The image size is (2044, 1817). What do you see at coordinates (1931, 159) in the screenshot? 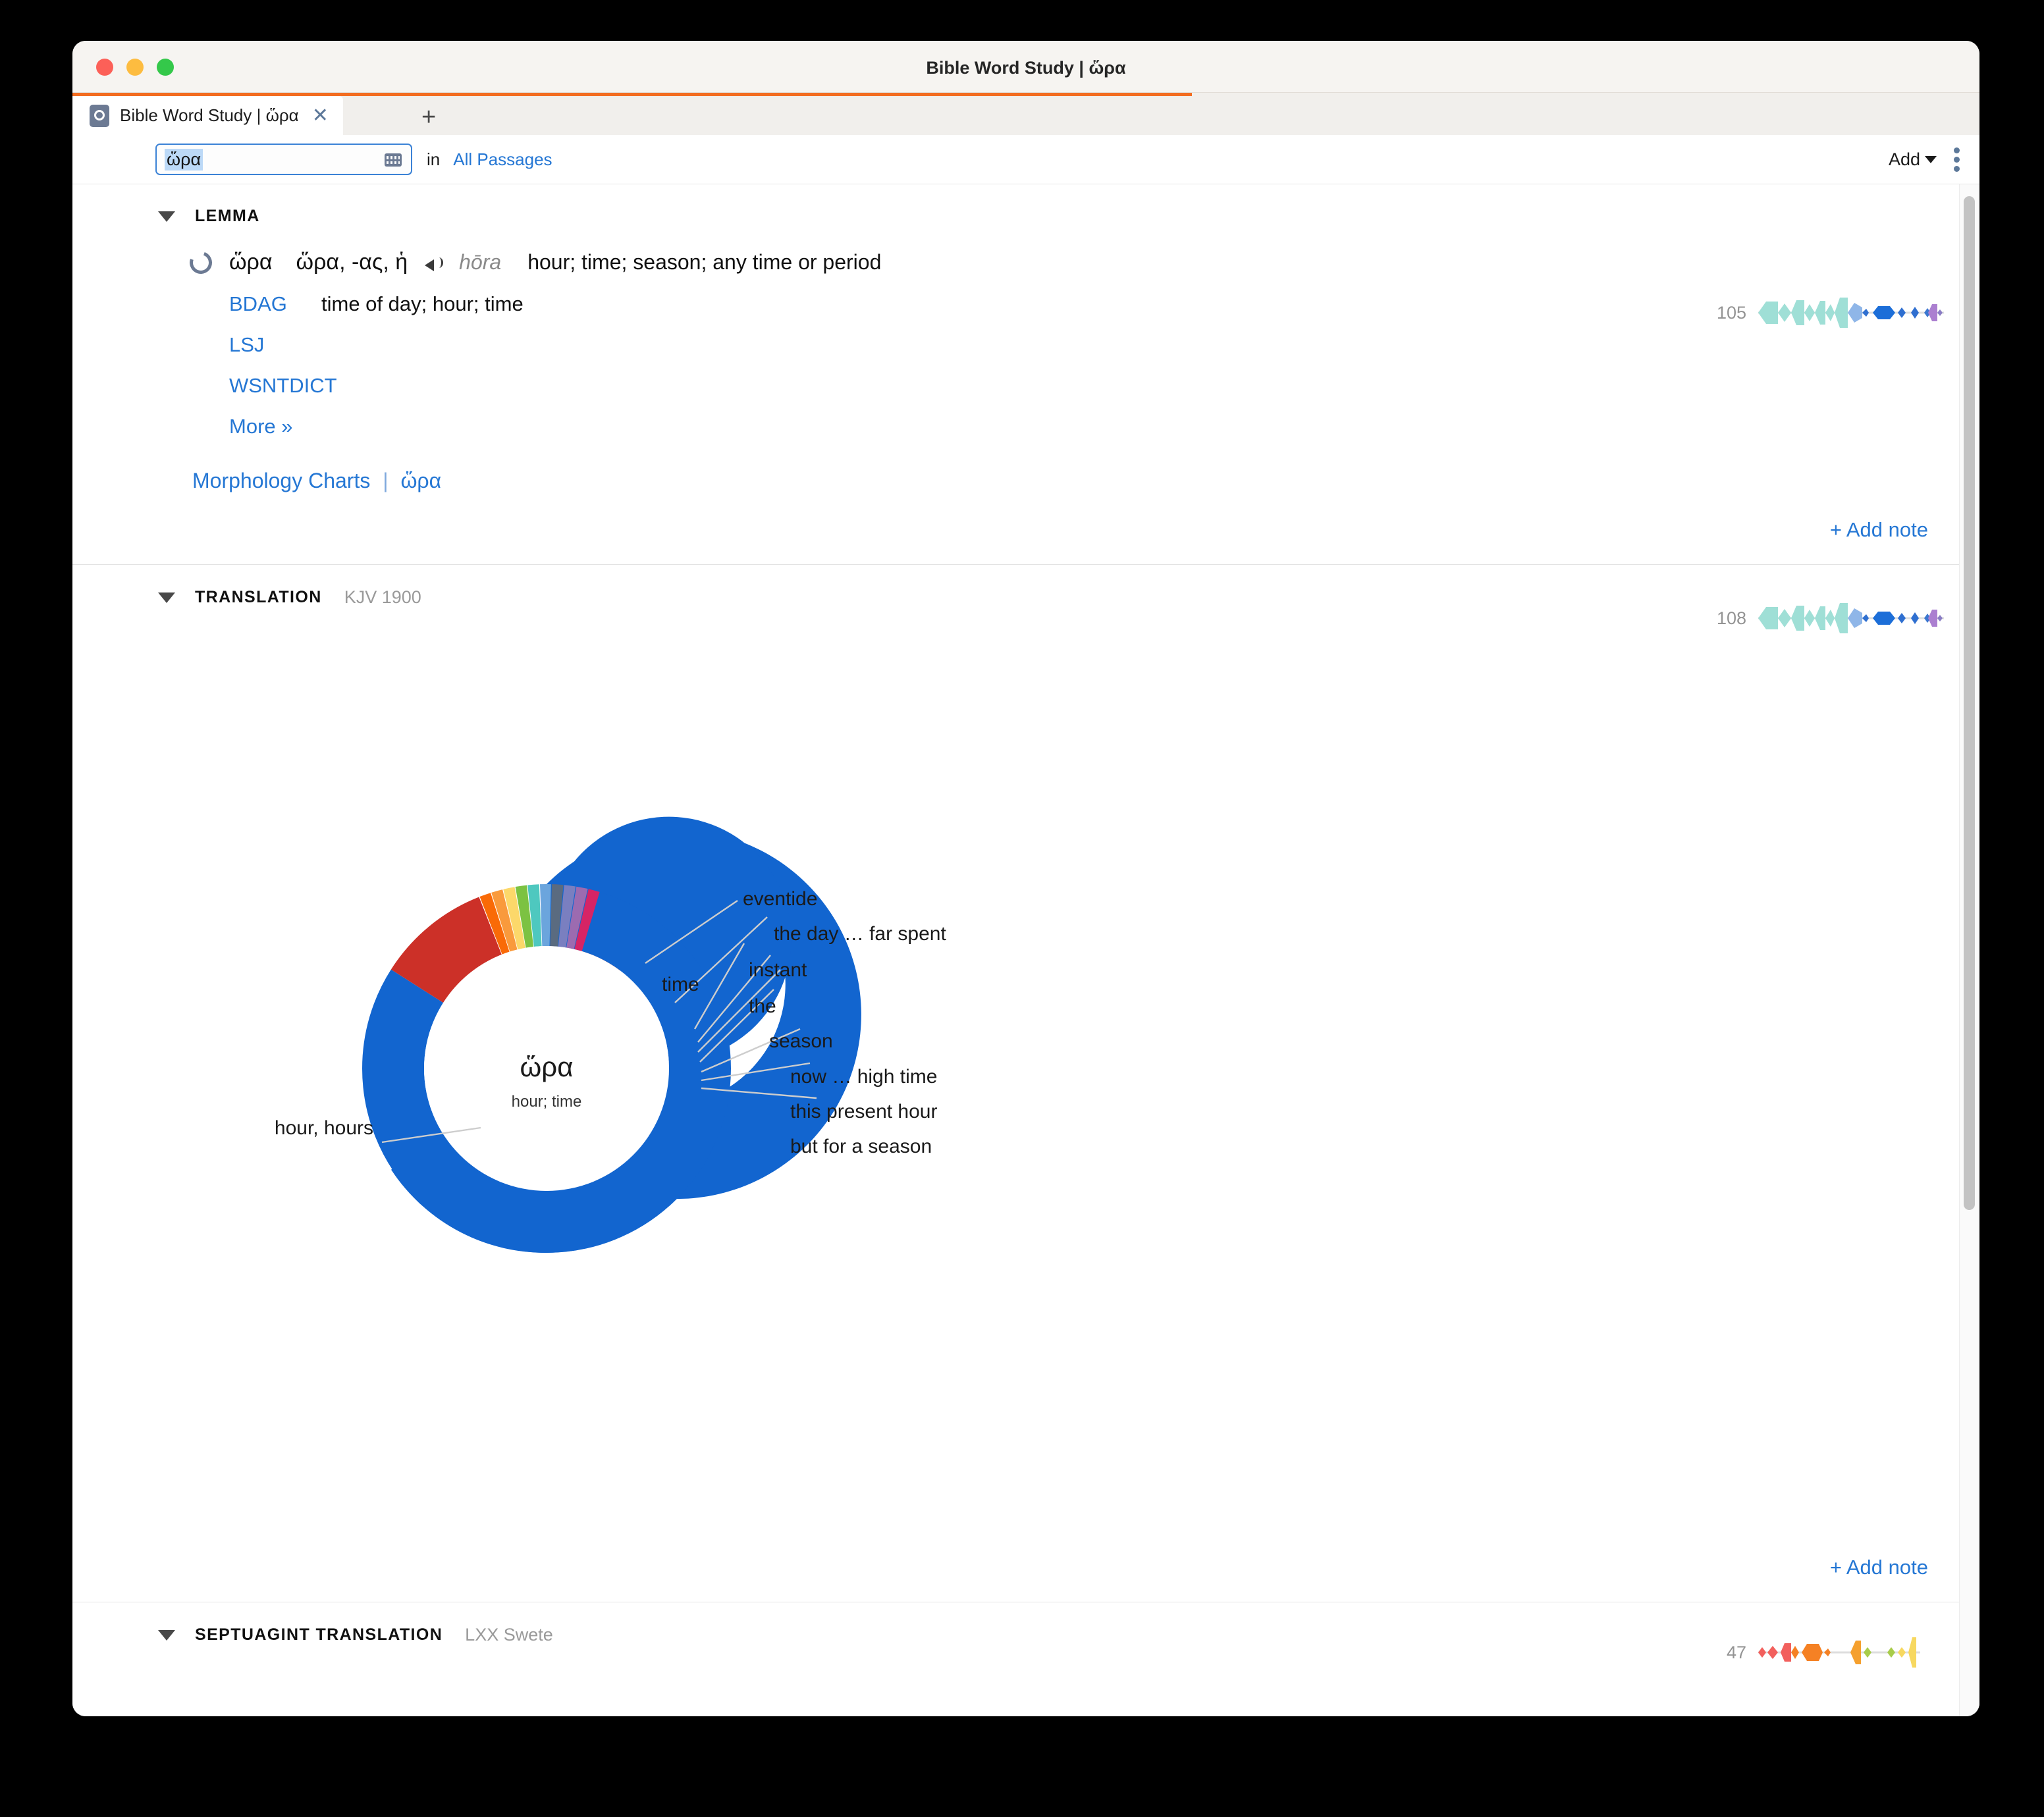
I see `chevron-down-icon` at bounding box center [1931, 159].